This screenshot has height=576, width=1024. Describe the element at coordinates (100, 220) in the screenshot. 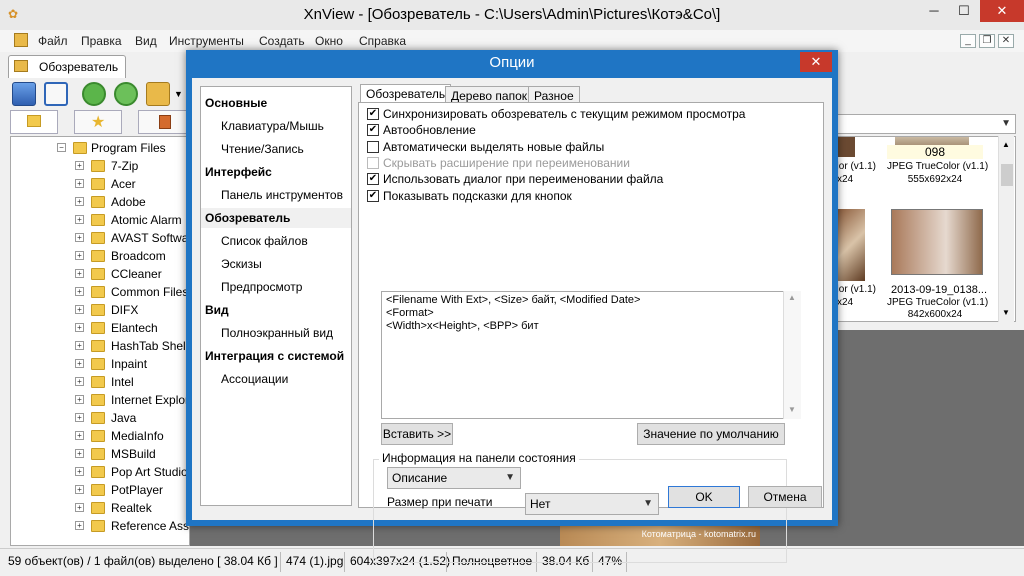

I see `tree-item: + Atomic Alarm` at that location.